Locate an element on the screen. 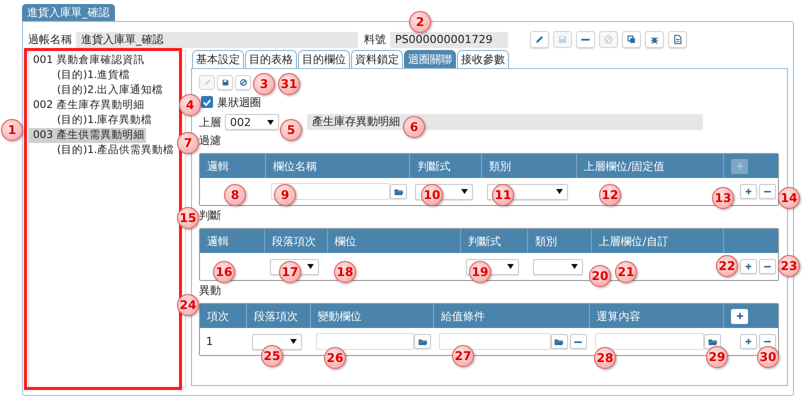  tree-item: 002 產生庫存異動明細 is located at coordinates (87, 105).